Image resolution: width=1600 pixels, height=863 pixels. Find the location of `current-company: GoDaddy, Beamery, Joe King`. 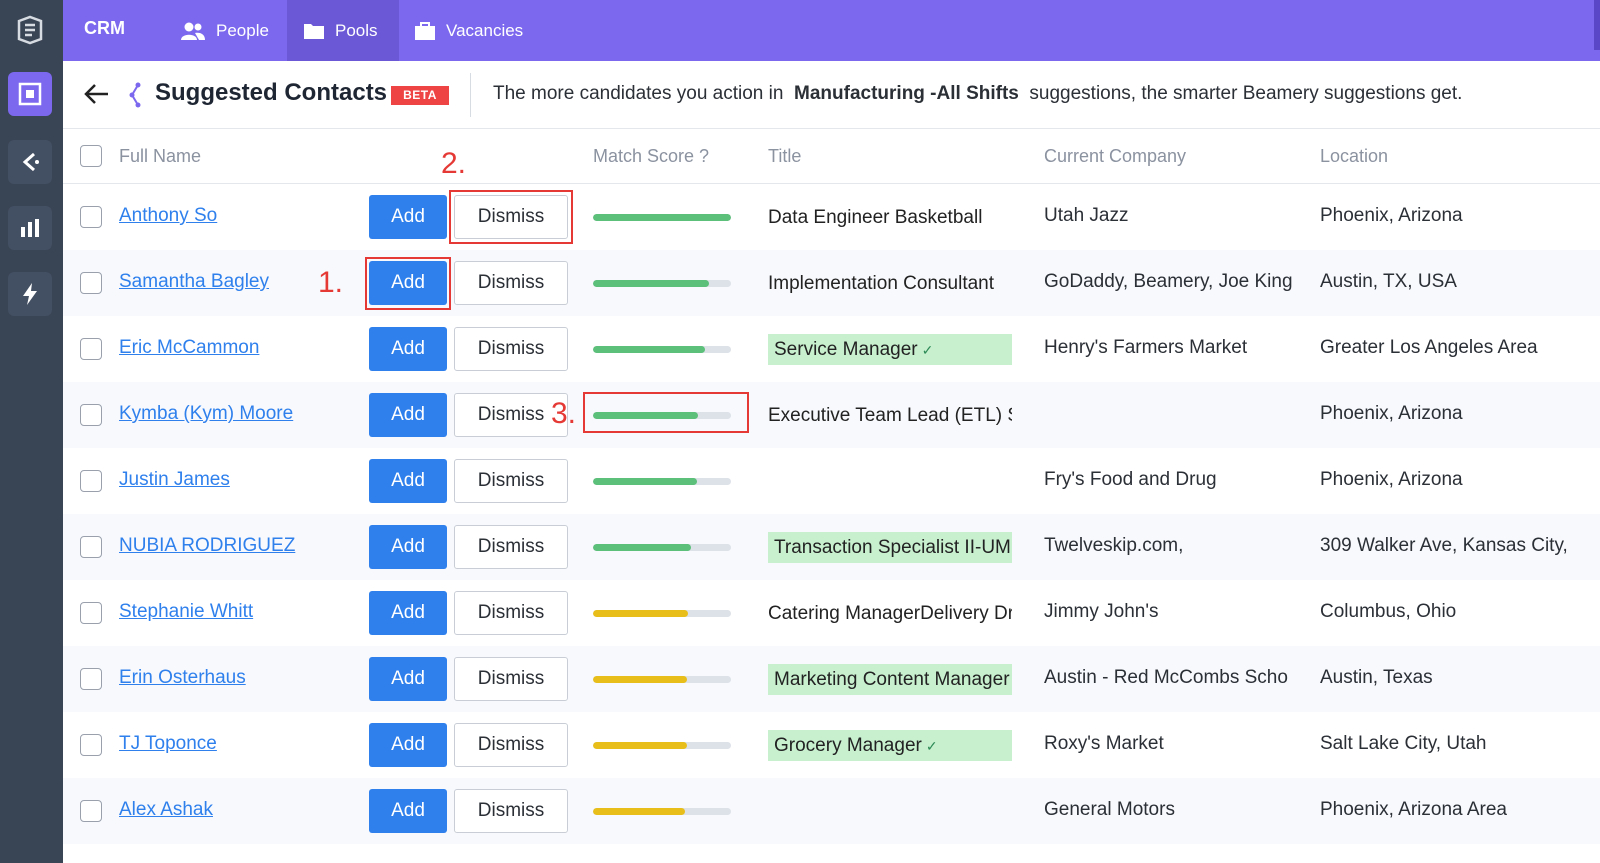

current-company: GoDaddy, Beamery, Joe King is located at coordinates (1168, 281).